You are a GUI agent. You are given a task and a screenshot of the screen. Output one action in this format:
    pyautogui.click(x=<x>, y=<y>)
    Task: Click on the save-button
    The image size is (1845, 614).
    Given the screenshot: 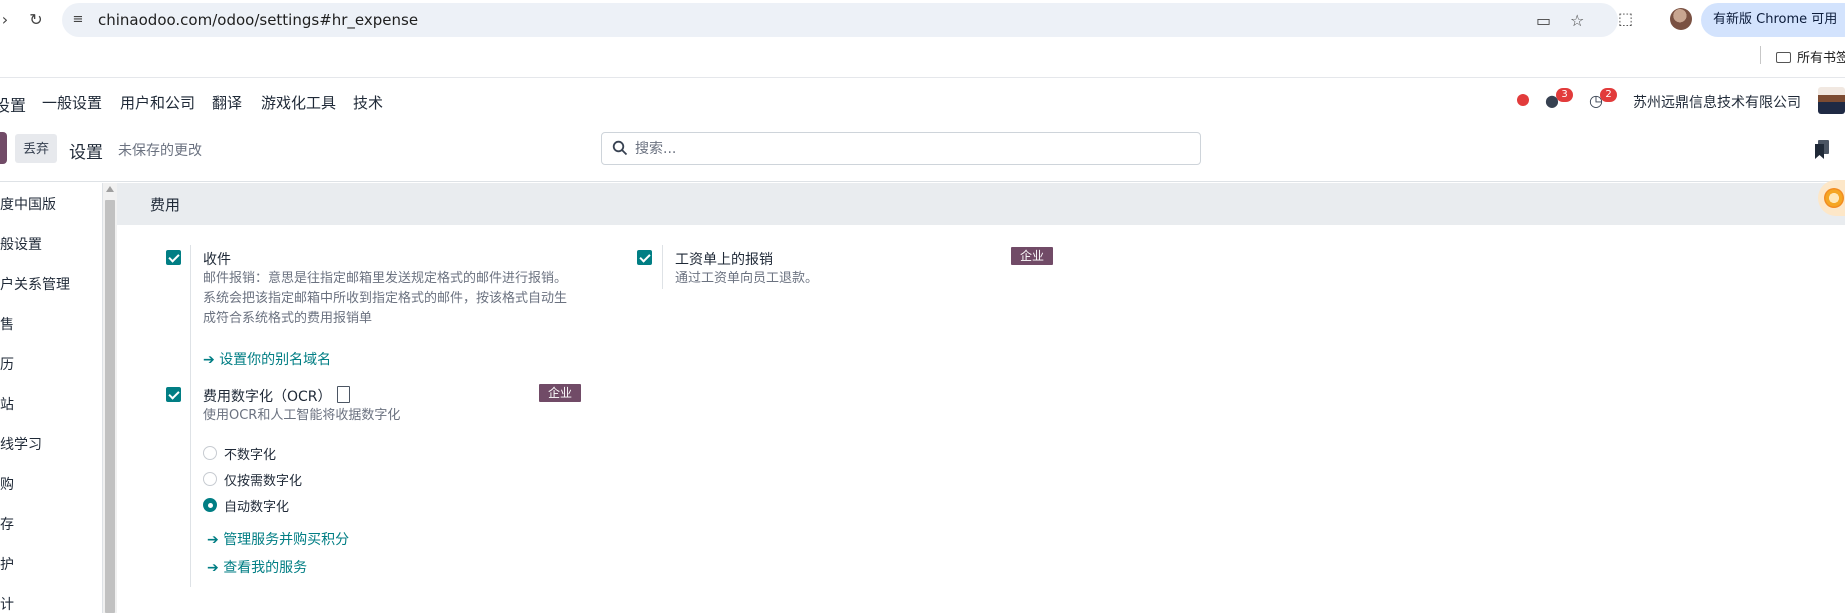 What is the action you would take?
    pyautogui.click(x=3, y=148)
    